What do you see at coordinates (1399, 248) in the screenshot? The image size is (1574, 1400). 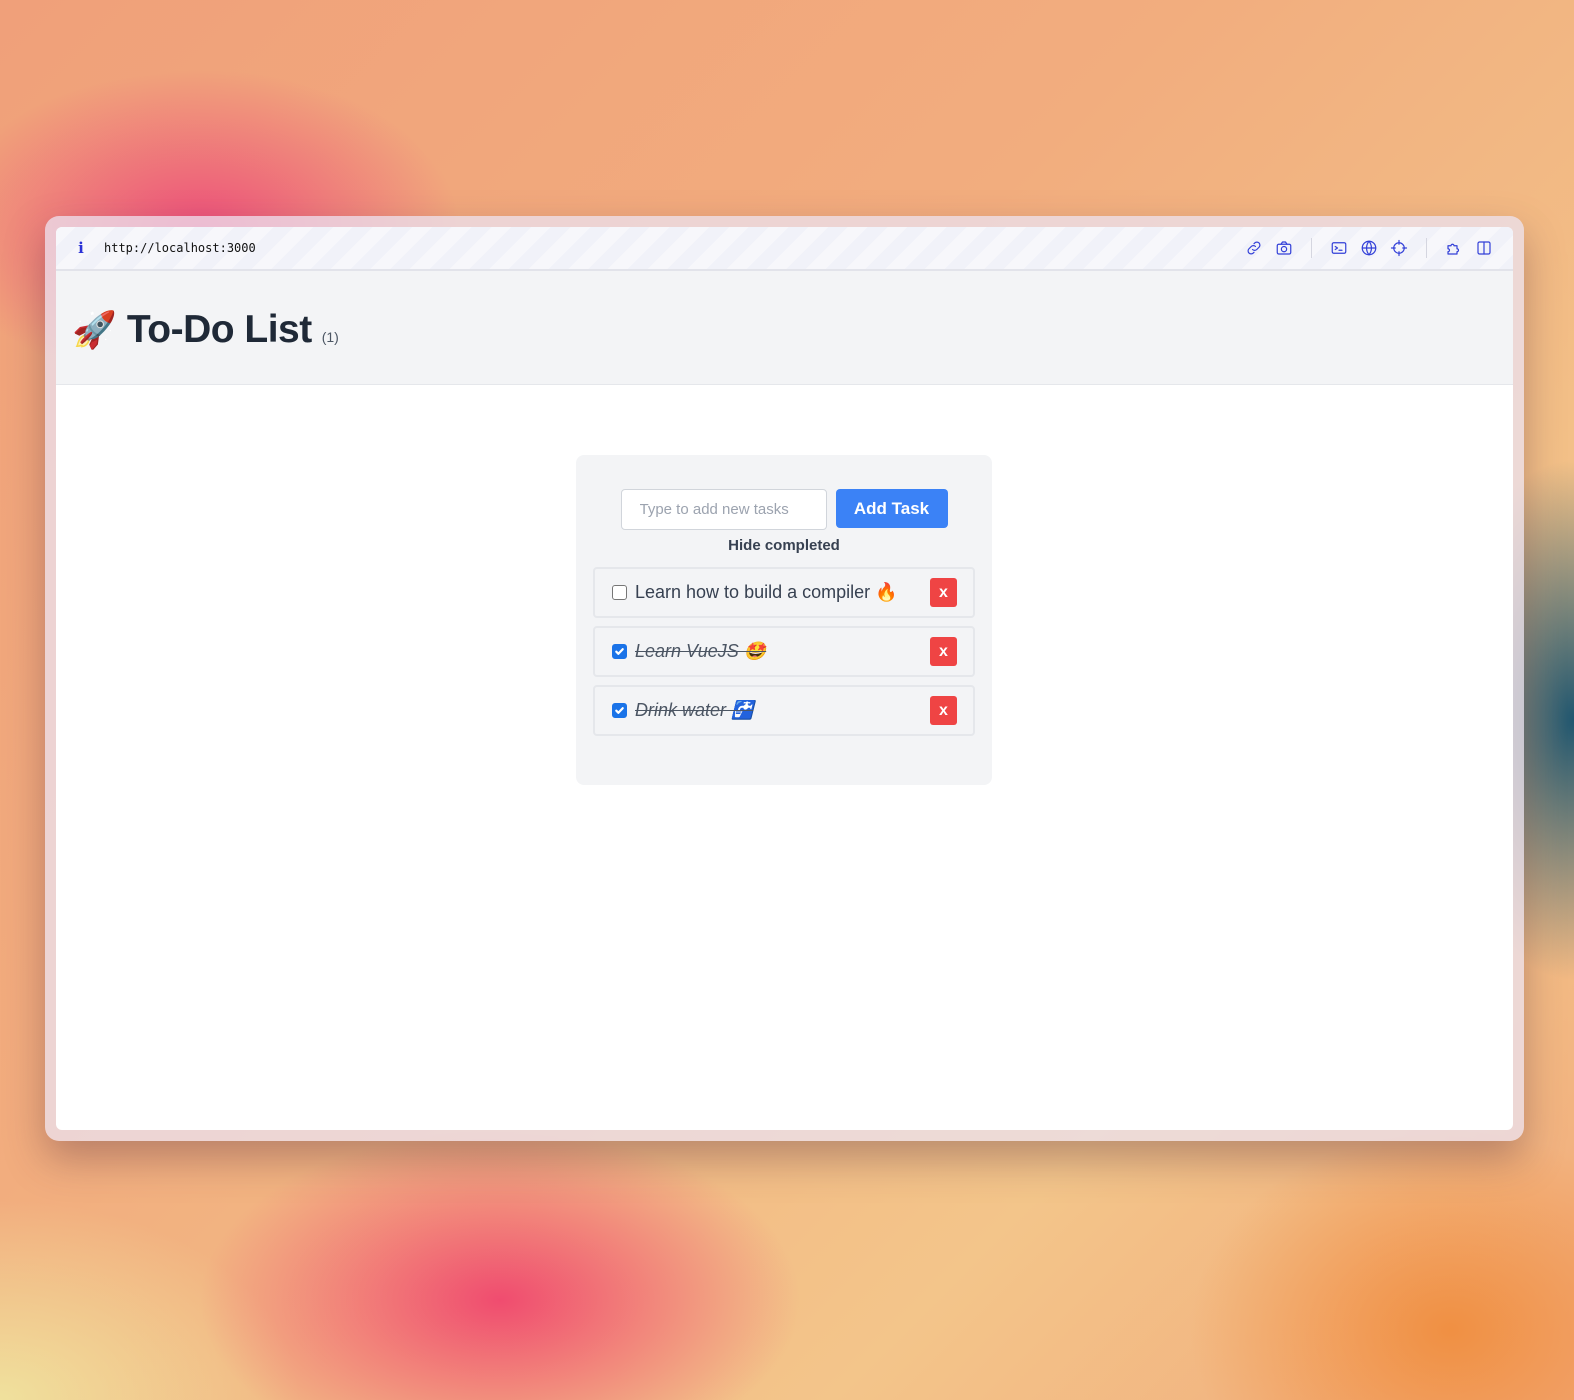 I see `crosshair-icon` at bounding box center [1399, 248].